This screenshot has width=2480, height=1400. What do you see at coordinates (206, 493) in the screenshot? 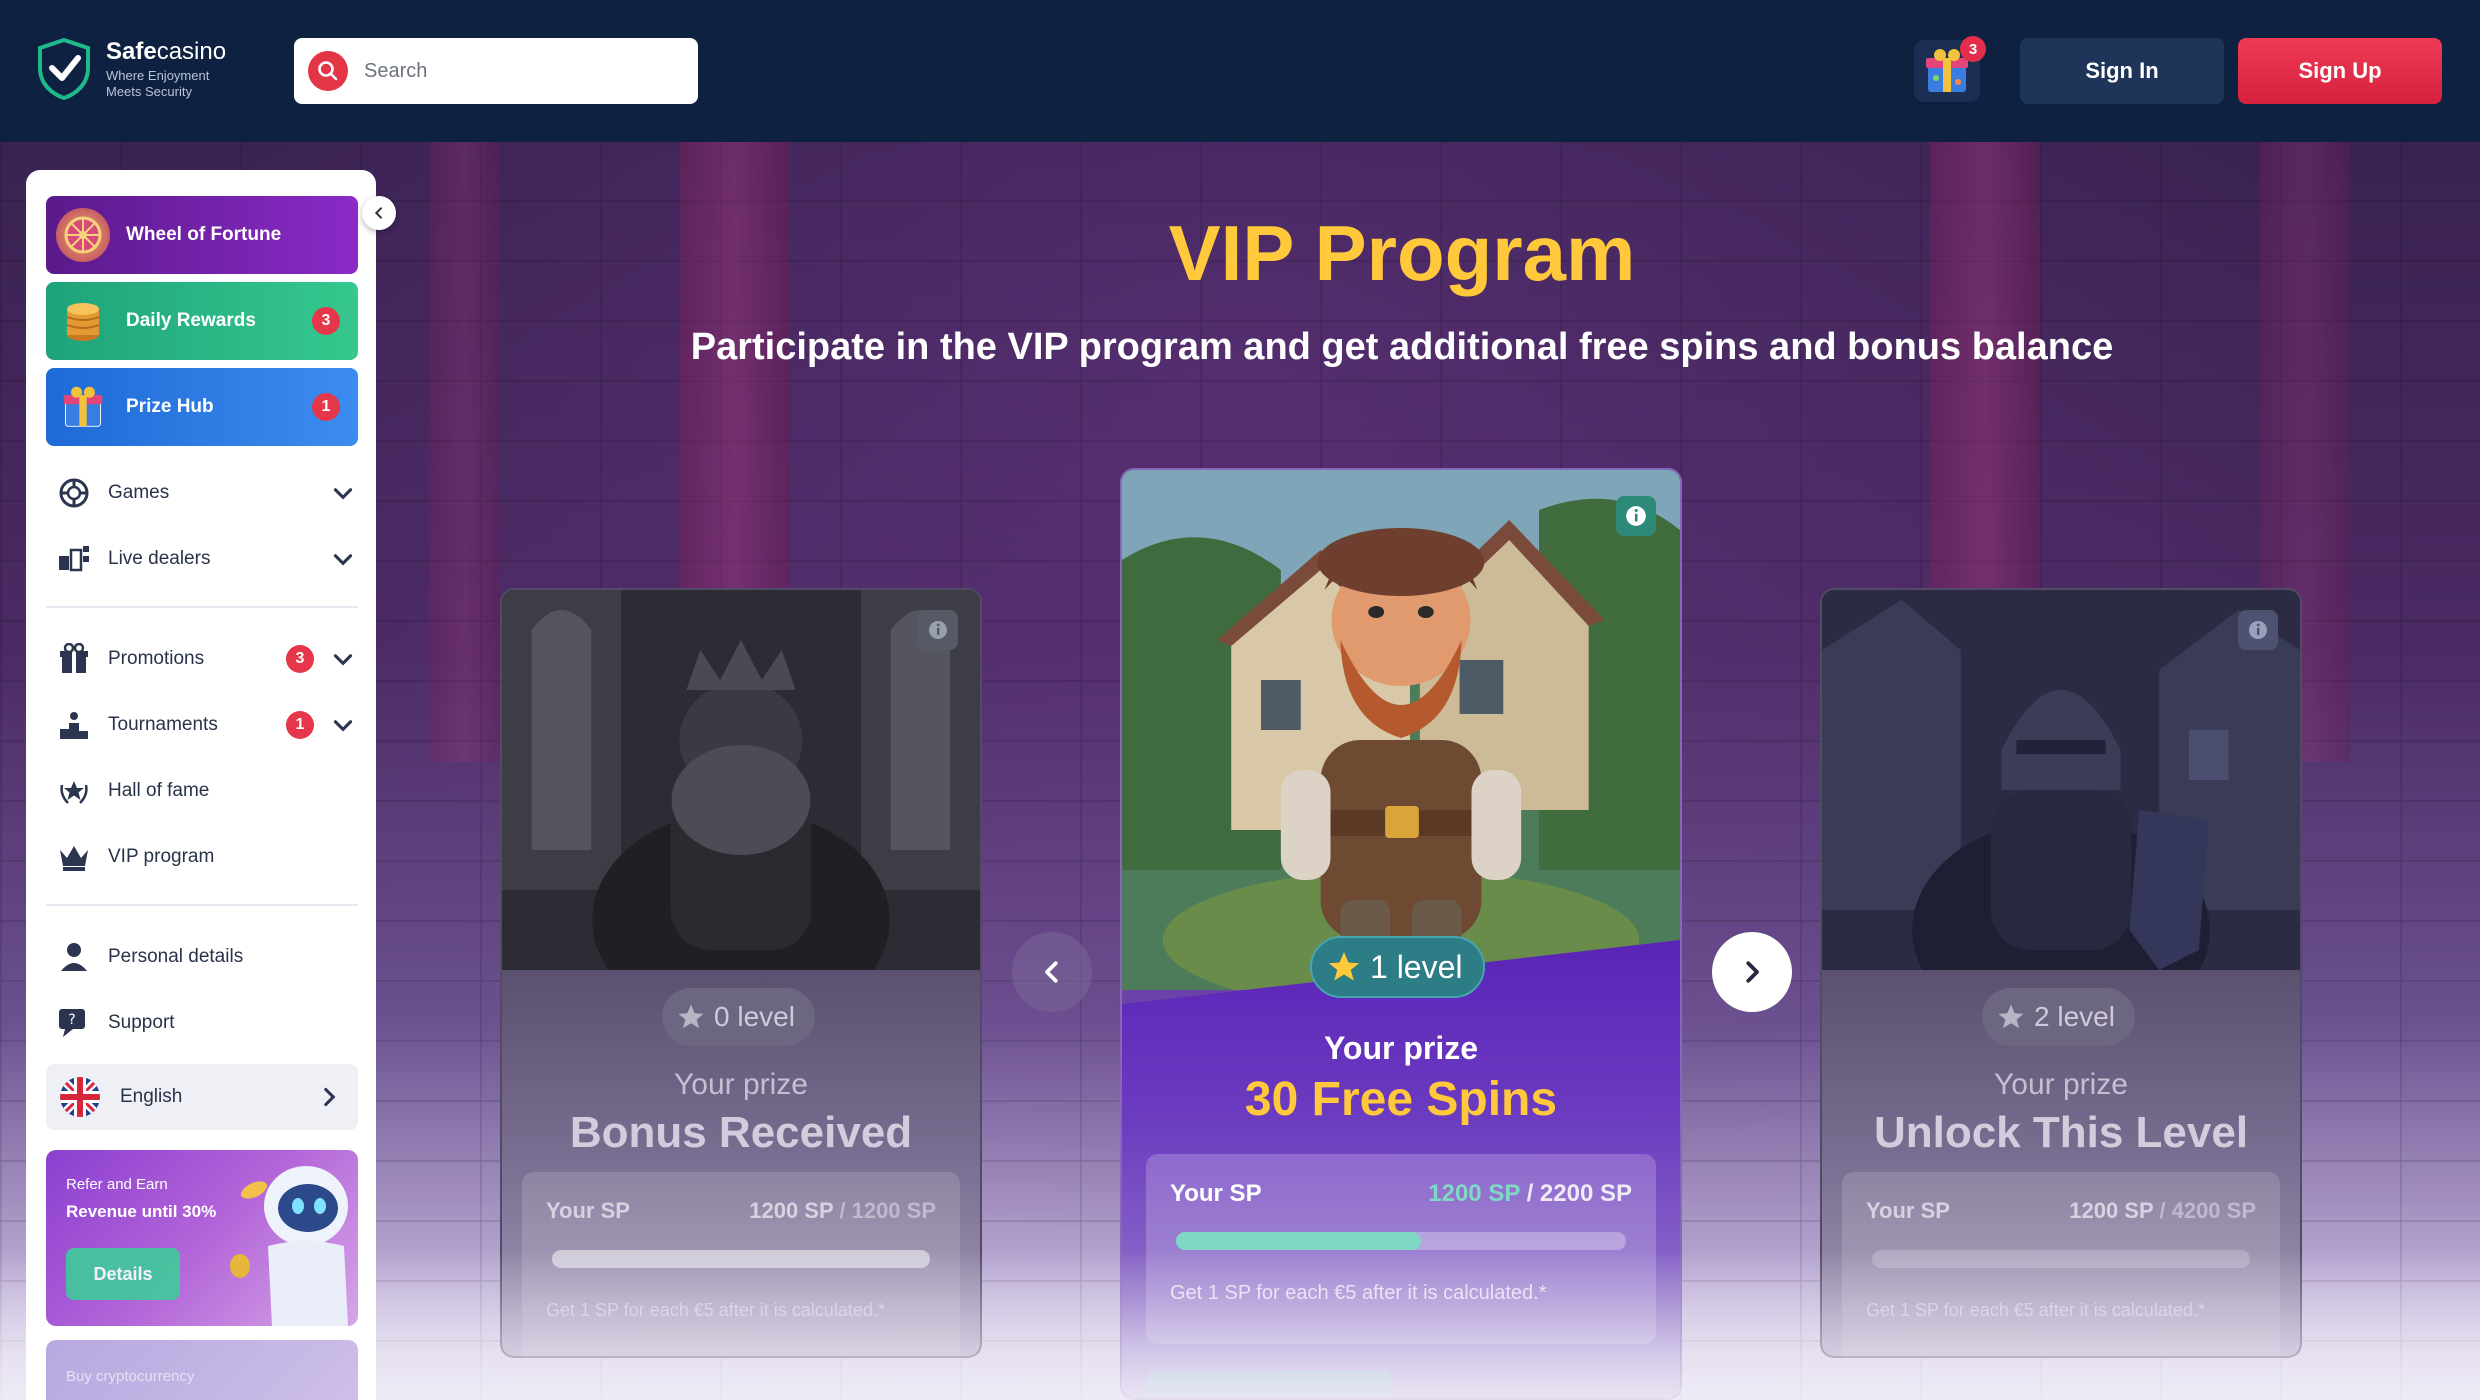
I see `sidebar-item-games: Games` at bounding box center [206, 493].